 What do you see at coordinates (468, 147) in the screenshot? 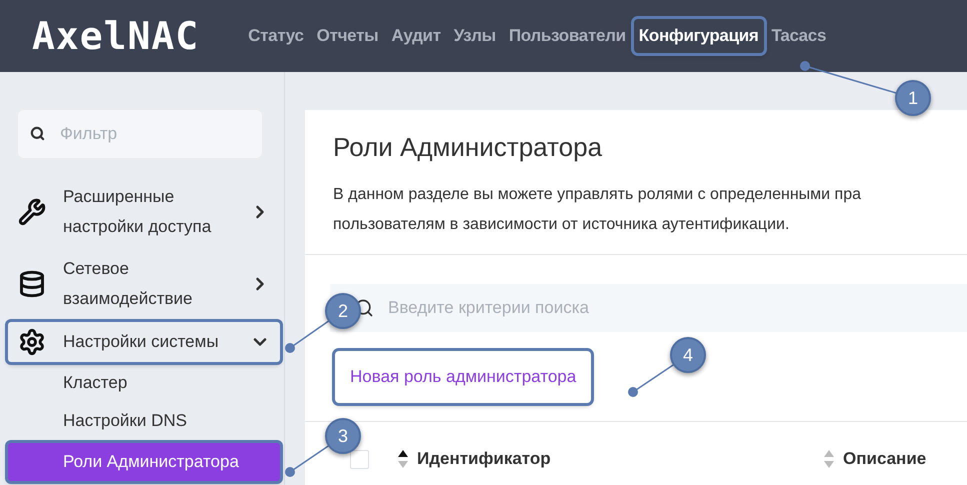
I see `page-title: Роли Администратора` at bounding box center [468, 147].